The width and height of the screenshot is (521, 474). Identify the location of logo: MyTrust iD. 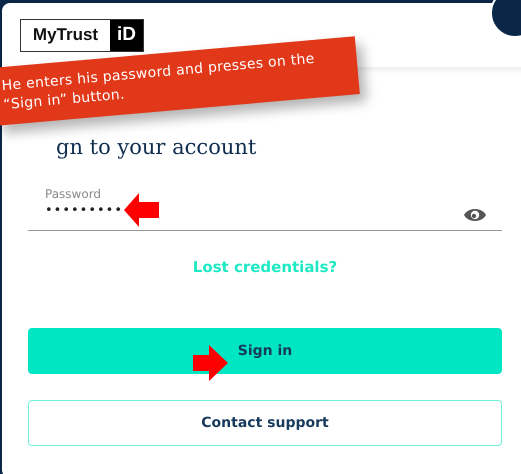
(82, 35).